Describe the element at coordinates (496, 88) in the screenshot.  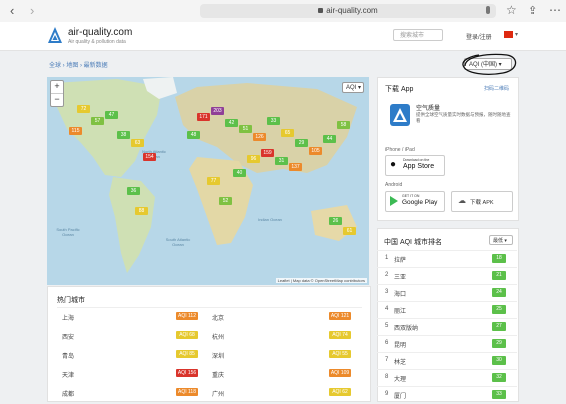
I see `scan-qr-link: 扫码二维码` at that location.